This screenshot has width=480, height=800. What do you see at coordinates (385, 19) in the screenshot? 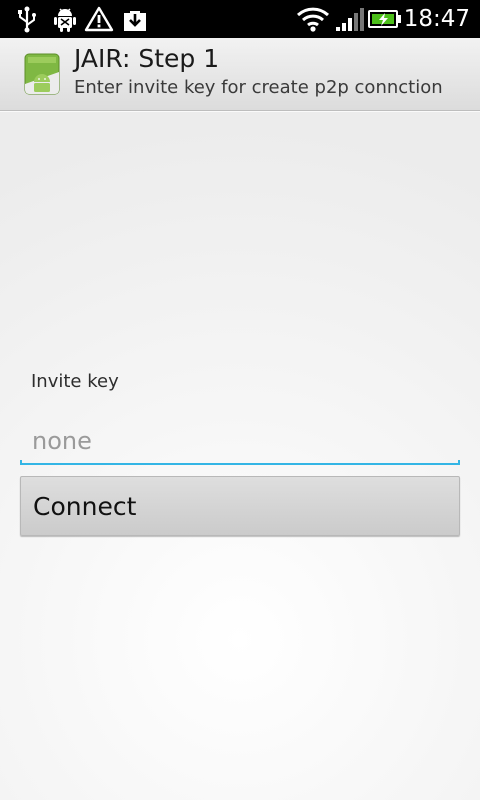
I see `battery-charging-icon` at bounding box center [385, 19].